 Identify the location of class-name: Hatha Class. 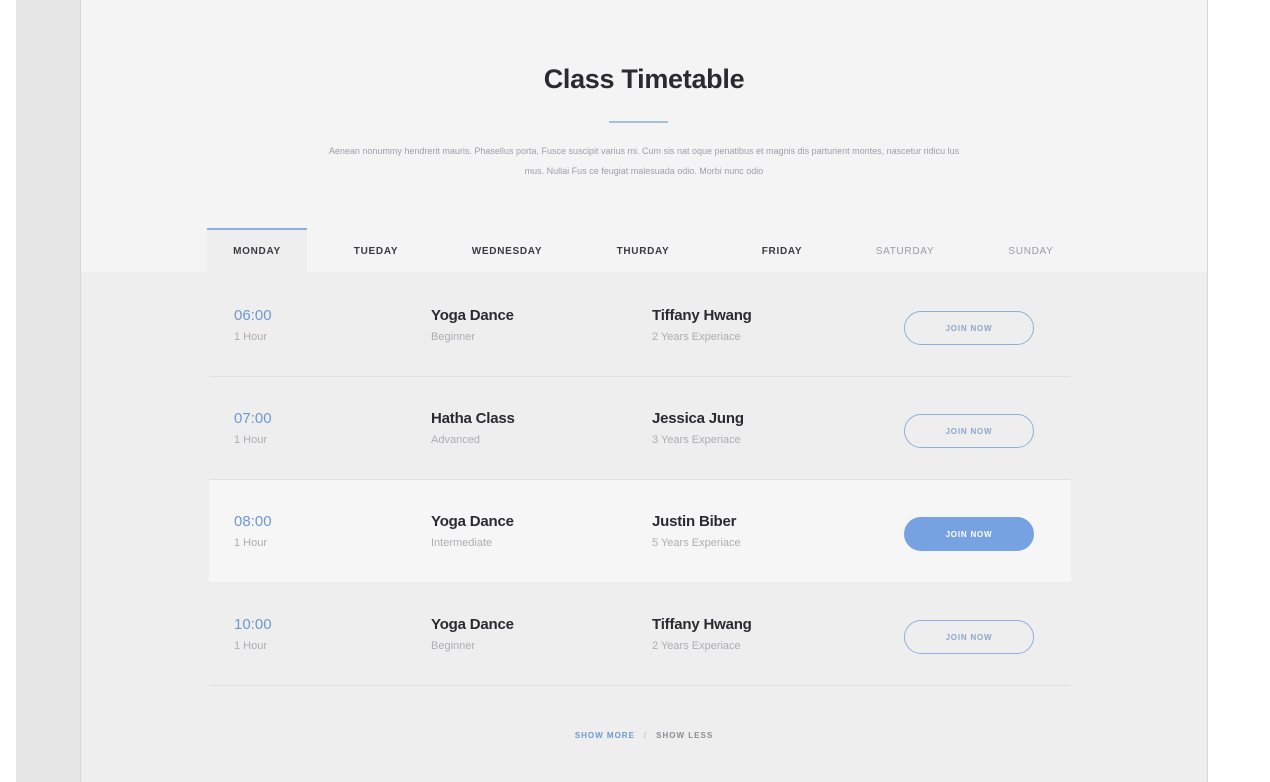
(473, 418).